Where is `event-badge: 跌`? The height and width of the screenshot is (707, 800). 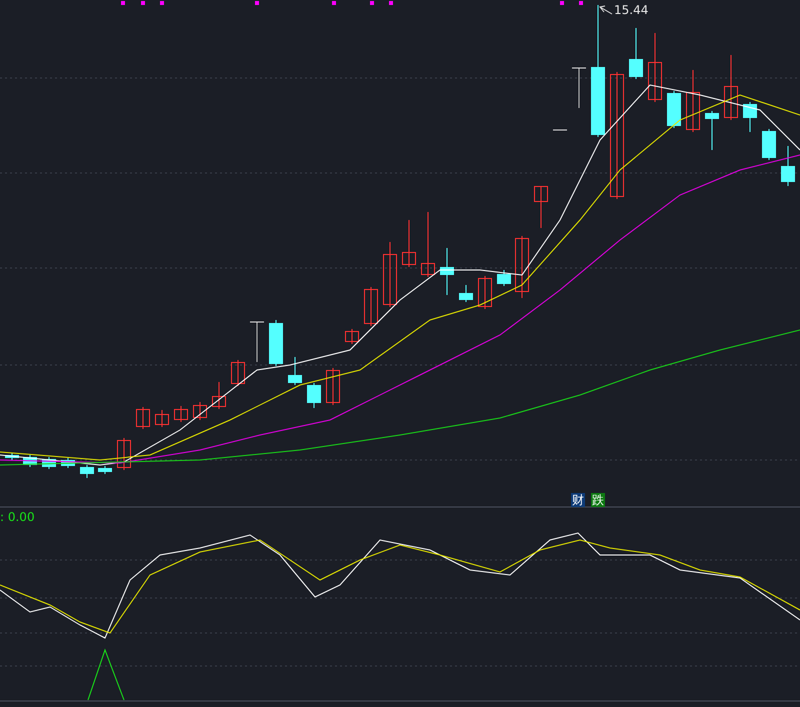
event-badge: 跌 is located at coordinates (598, 500).